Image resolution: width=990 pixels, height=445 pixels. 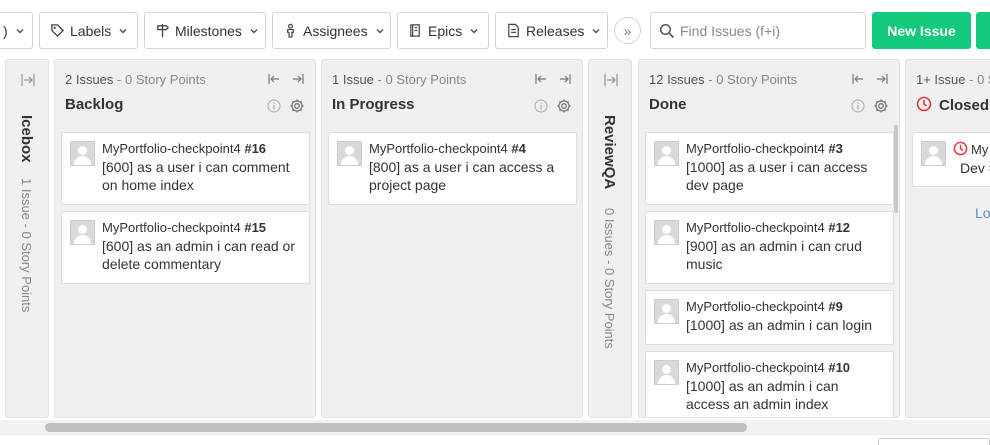 I want to click on pipeline-review-qa: ReviewQA 0 Issues - 0 Story Points, so click(x=610, y=238).